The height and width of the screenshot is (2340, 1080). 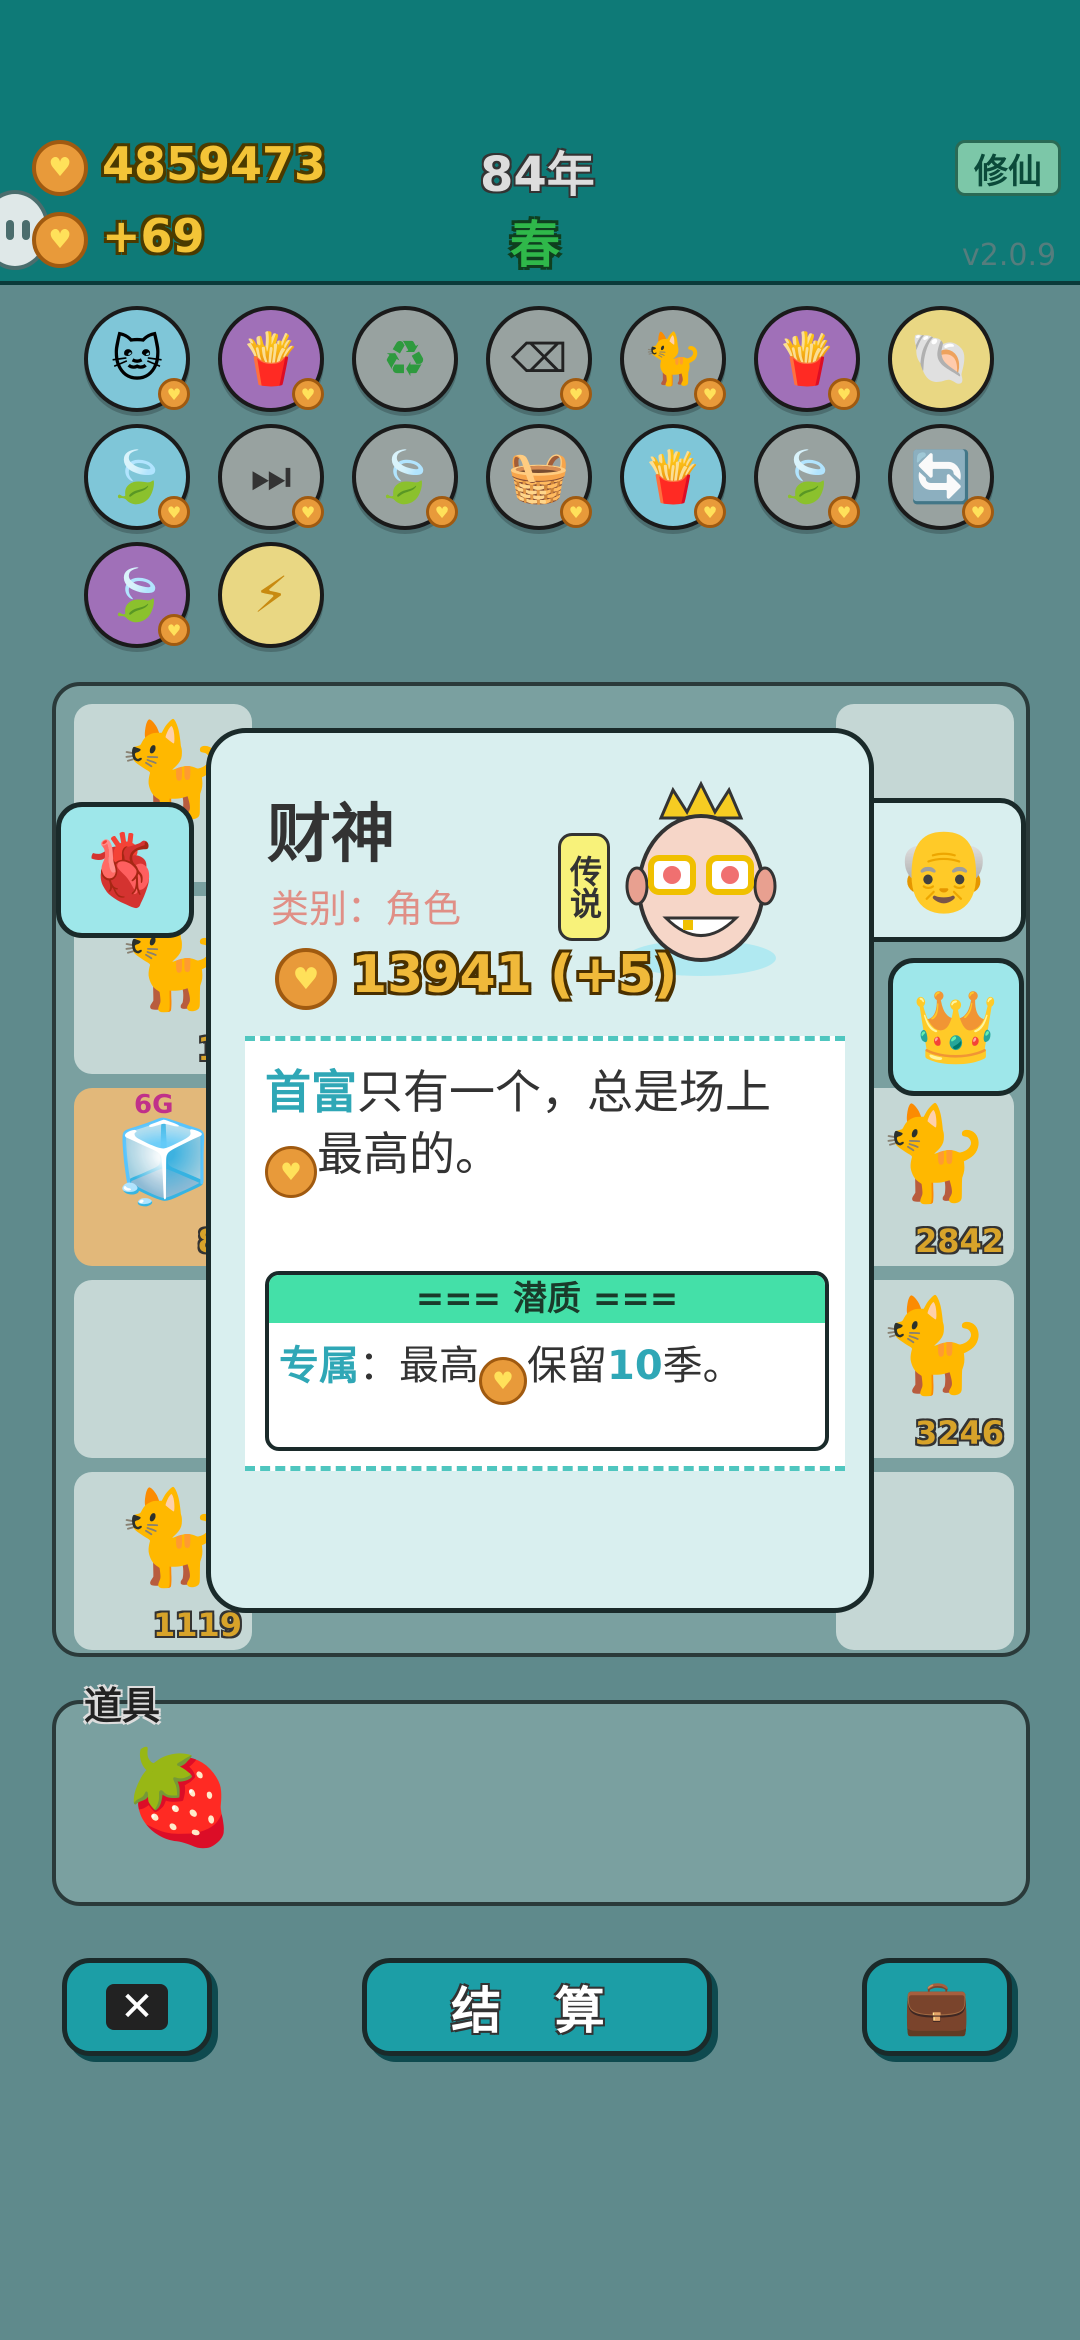 I want to click on inventory-button: 💼, so click(x=937, y=2007).